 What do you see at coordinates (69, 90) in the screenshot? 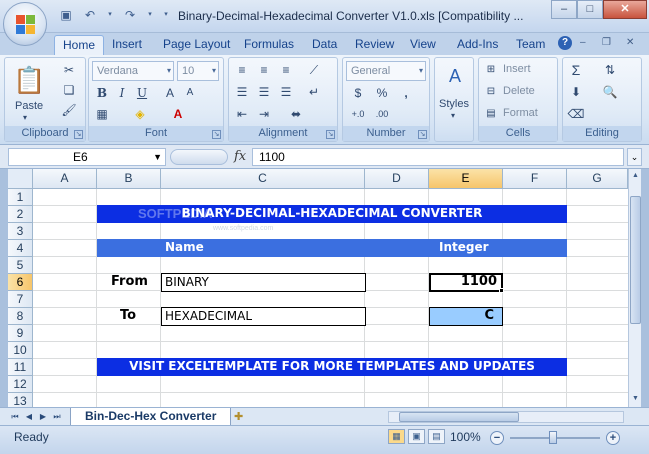
I see `copy-icon: ❏` at bounding box center [69, 90].